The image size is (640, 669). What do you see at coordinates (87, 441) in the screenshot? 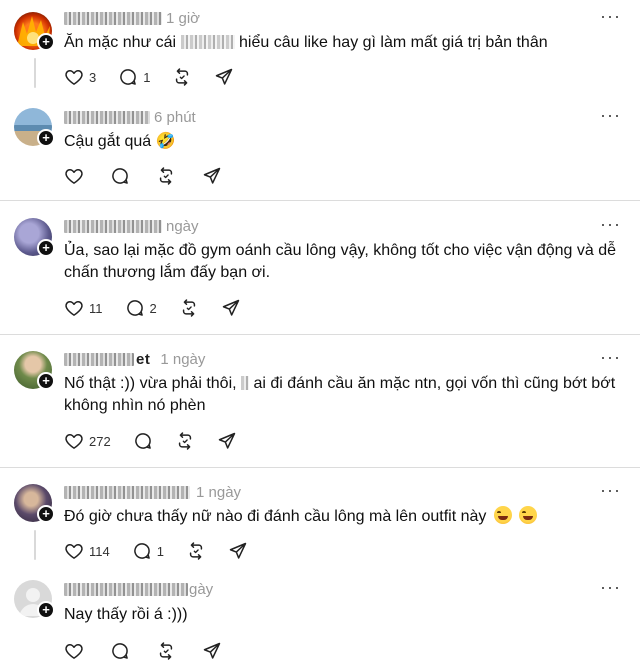
I see `like-button: 272` at bounding box center [87, 441].